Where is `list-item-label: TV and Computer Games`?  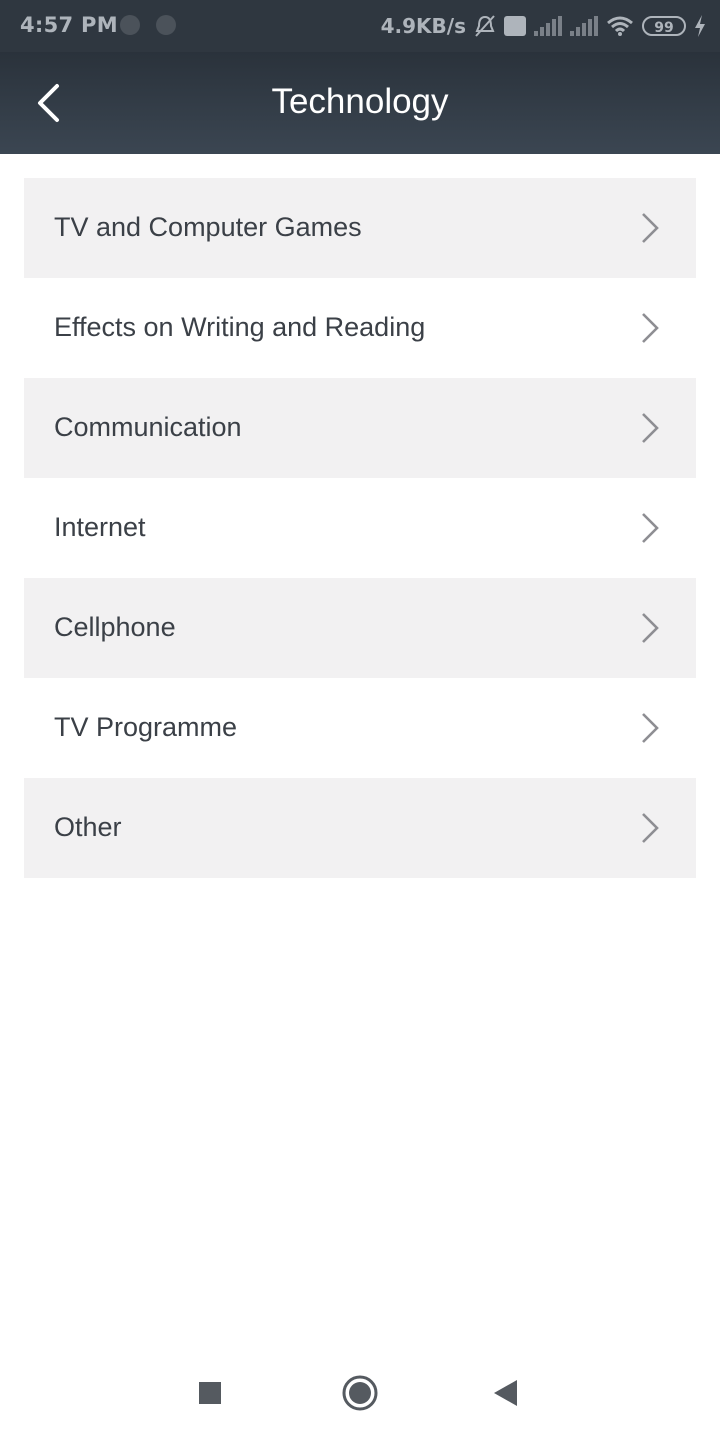
list-item-label: TV and Computer Games is located at coordinates (208, 227).